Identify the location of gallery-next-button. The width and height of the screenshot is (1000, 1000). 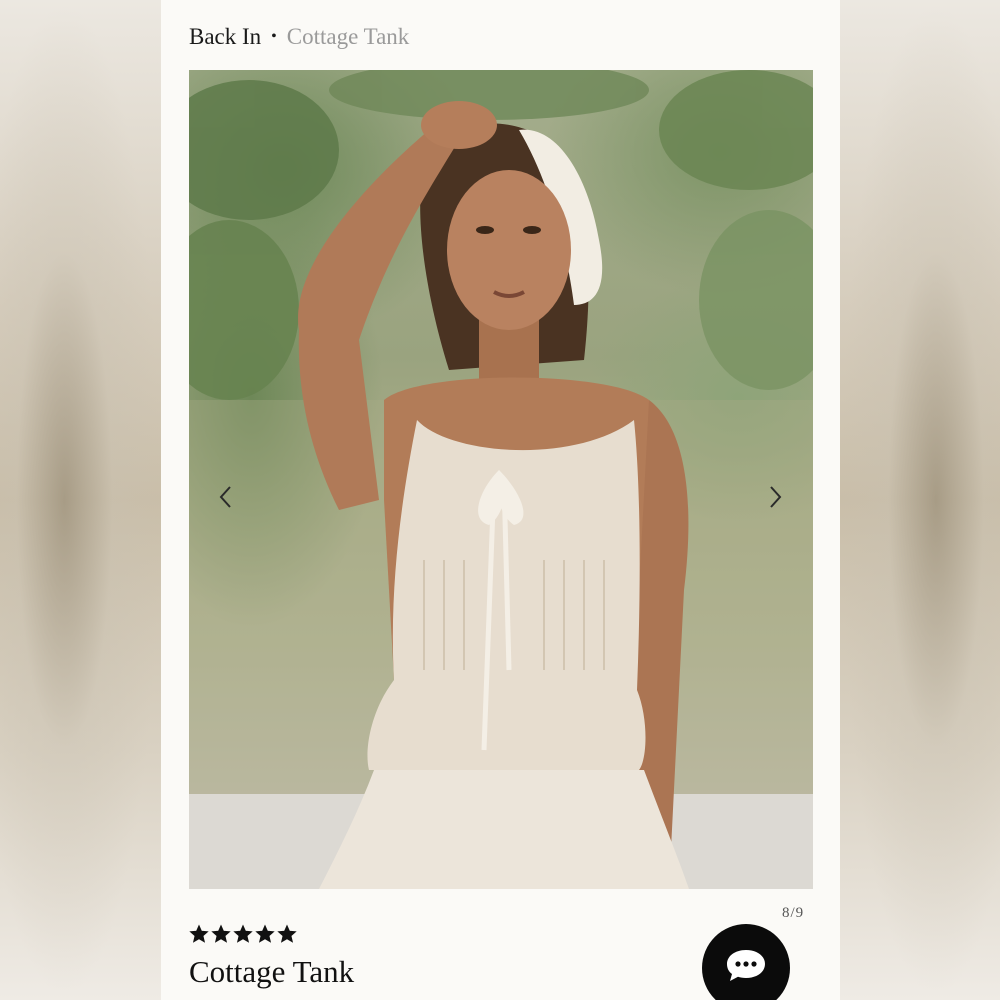
(775, 497).